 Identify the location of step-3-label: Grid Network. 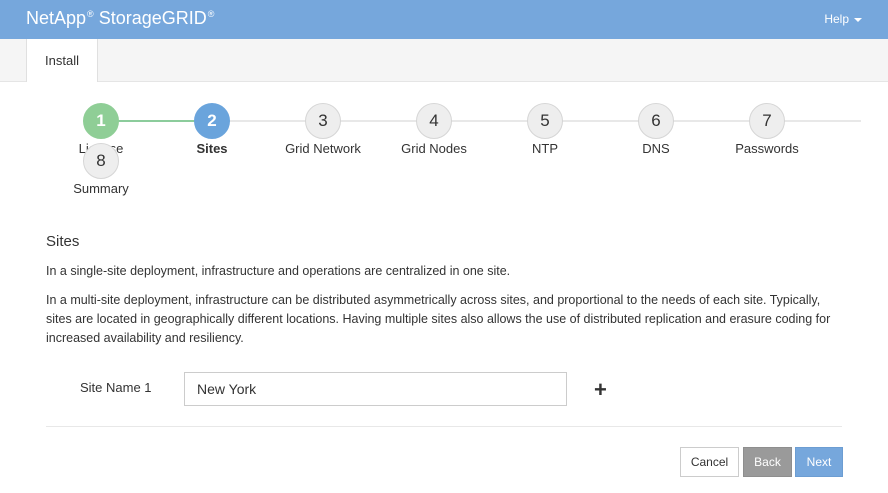
(323, 148).